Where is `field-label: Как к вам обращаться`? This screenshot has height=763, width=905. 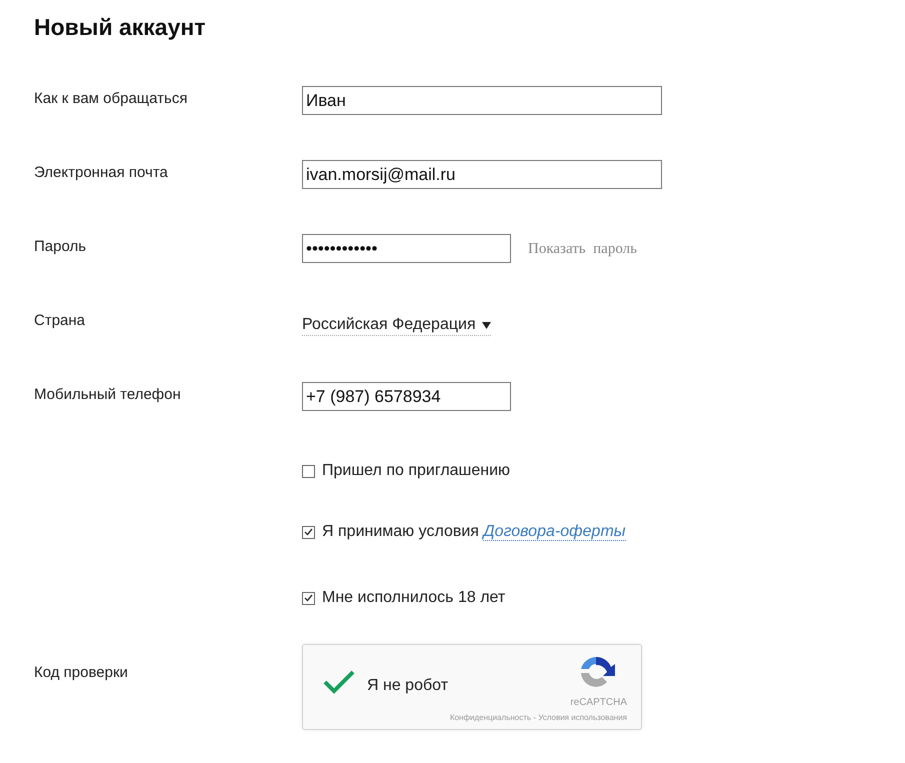 field-label: Как к вам обращаться is located at coordinates (111, 98).